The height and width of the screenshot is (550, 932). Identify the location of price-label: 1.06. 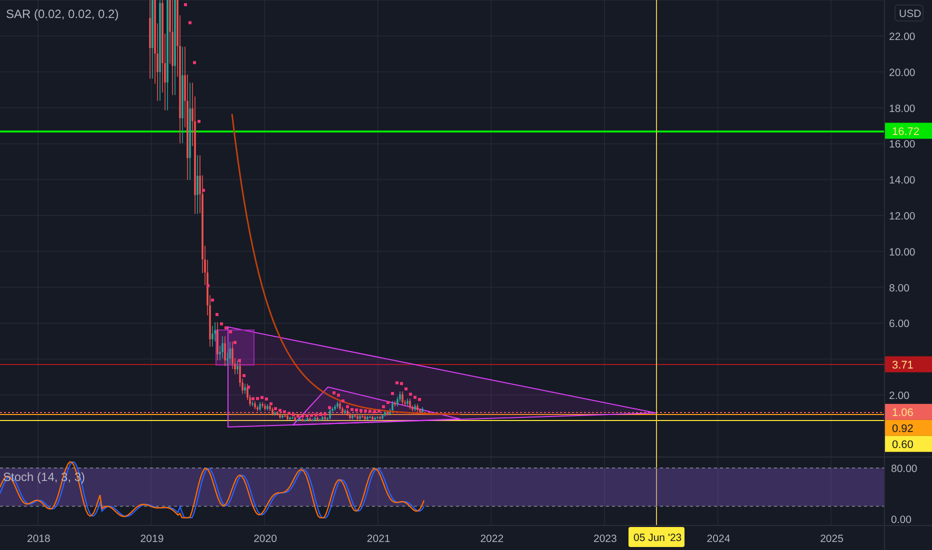
(908, 412).